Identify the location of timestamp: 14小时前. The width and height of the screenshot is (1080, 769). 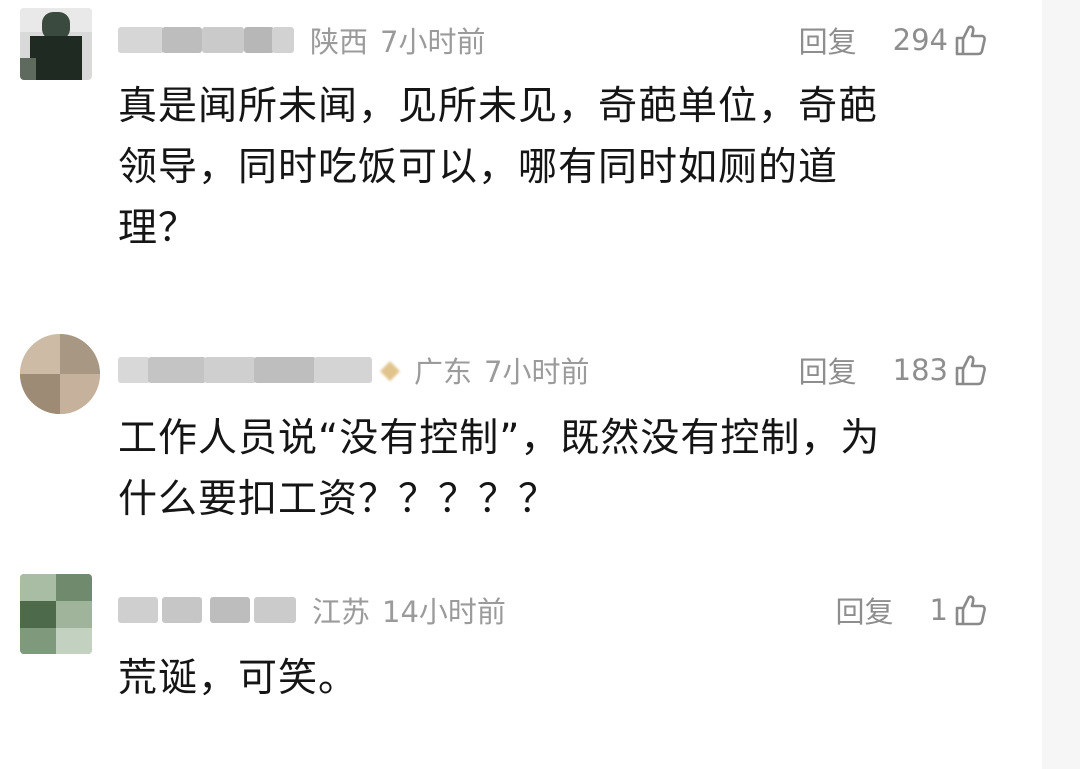
(444, 612).